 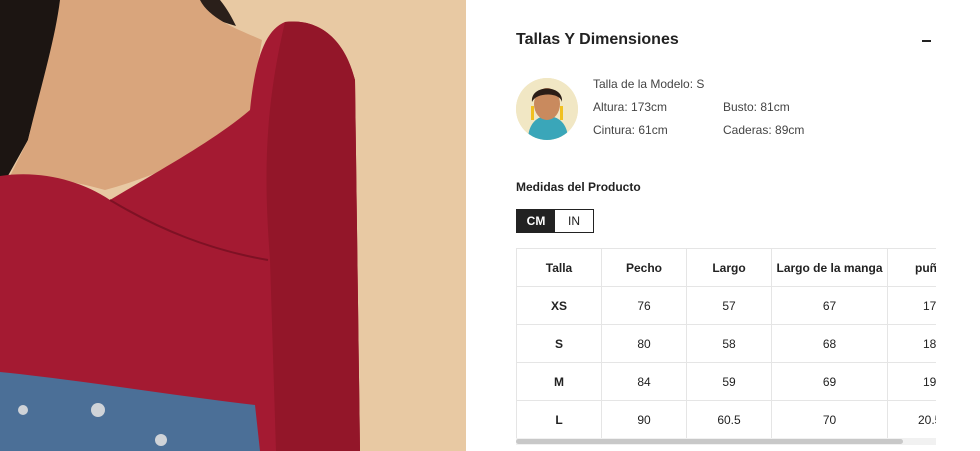 I want to click on model-hips: Caderas: 89cm, so click(x=764, y=130).